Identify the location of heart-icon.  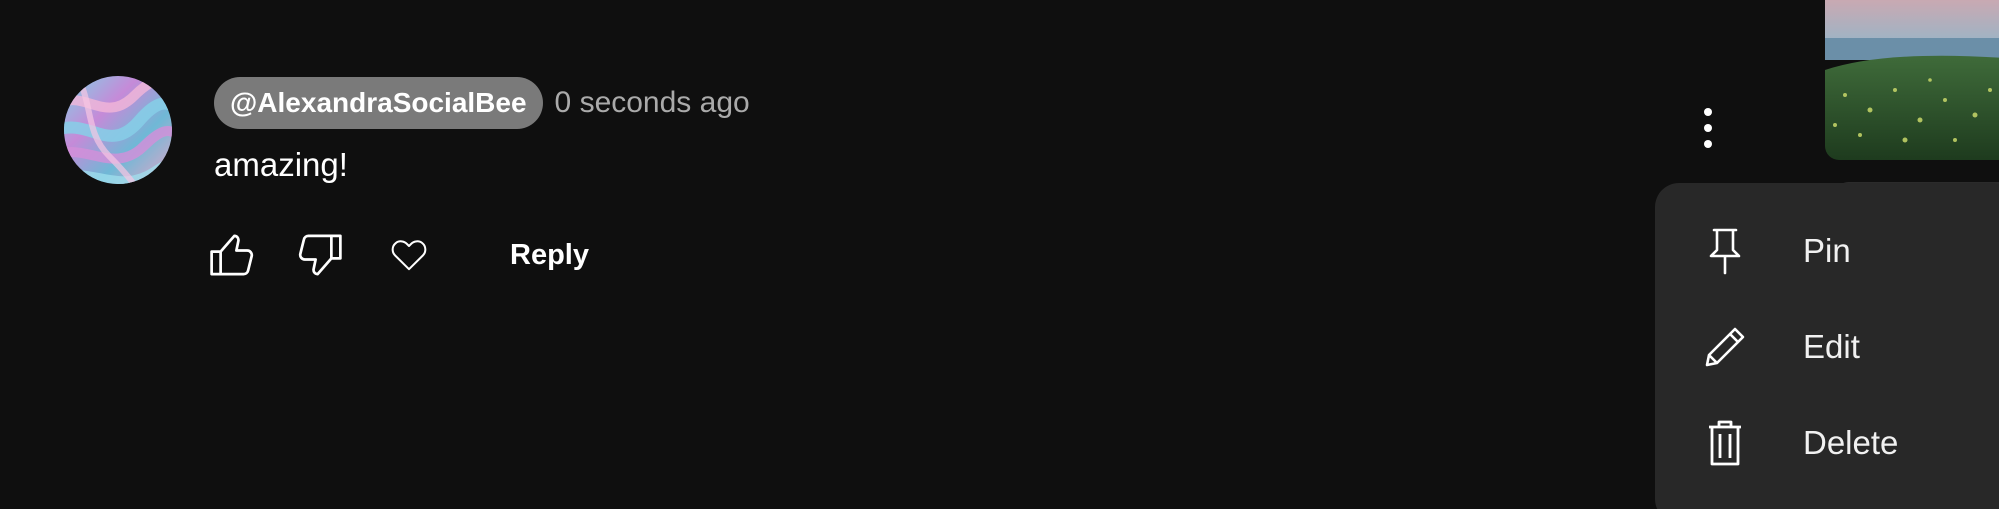
(409, 255).